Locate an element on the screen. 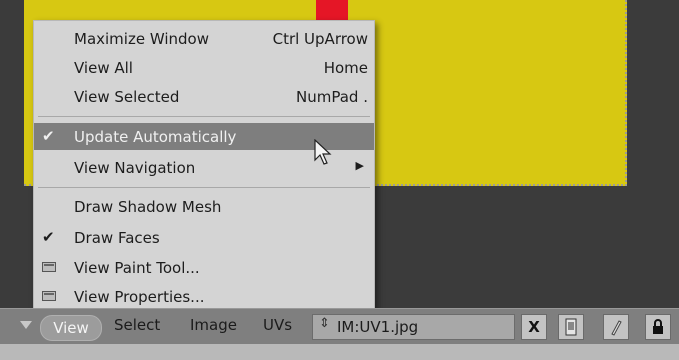  paint-tool-icon is located at coordinates (616, 327).